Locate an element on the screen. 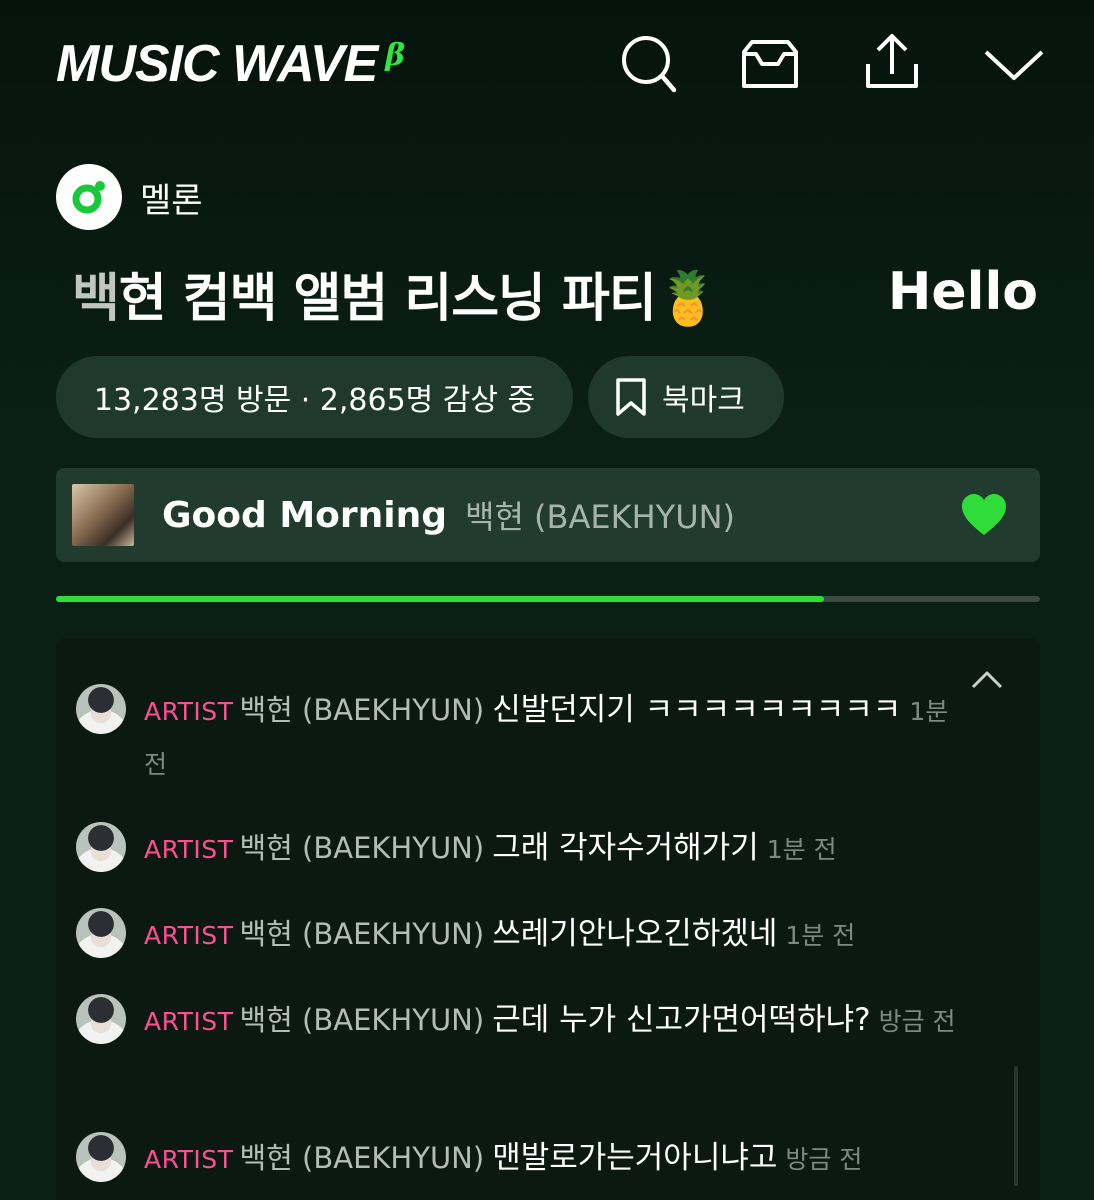 The height and width of the screenshot is (1200, 1094). stats-pill: 13,283명 방문 · 2,865명 감상 중 is located at coordinates (314, 397).